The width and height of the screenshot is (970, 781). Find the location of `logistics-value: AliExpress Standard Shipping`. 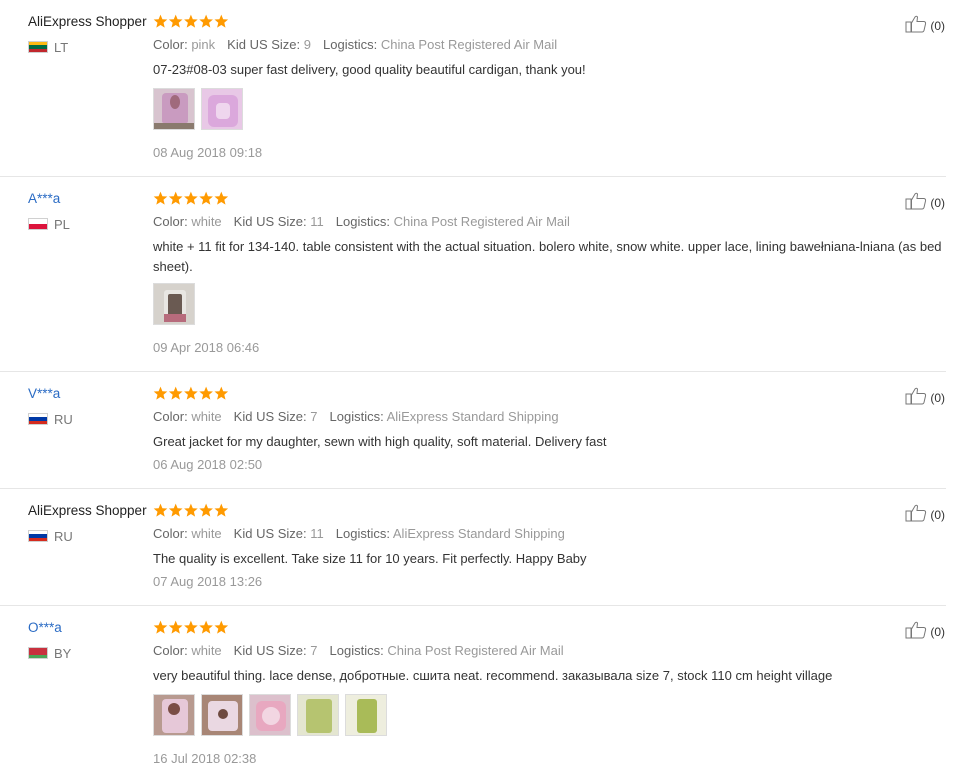

logistics-value: AliExpress Standard Shipping is located at coordinates (472, 416).